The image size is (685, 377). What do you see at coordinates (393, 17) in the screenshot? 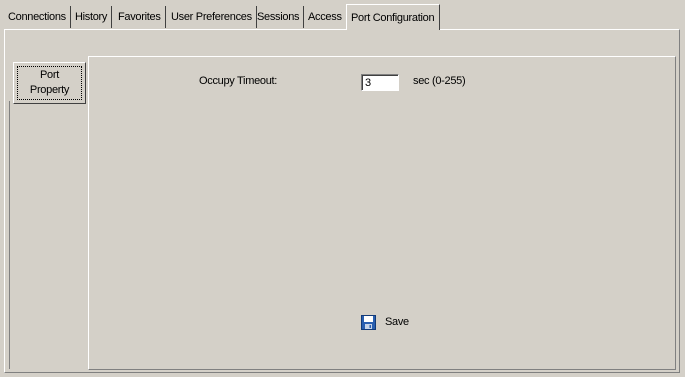
I see `tab-port-configuration: Port Configuration` at bounding box center [393, 17].